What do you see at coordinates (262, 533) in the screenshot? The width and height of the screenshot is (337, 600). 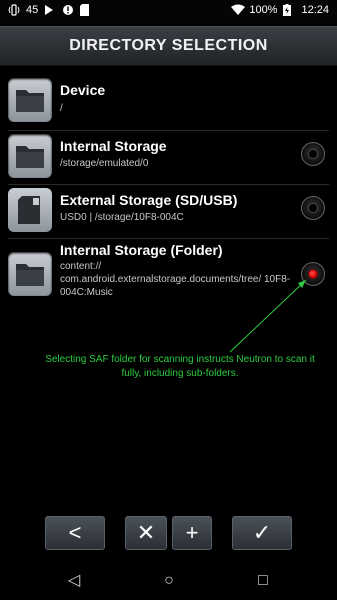 I see `confirm-button: ✓` at bounding box center [262, 533].